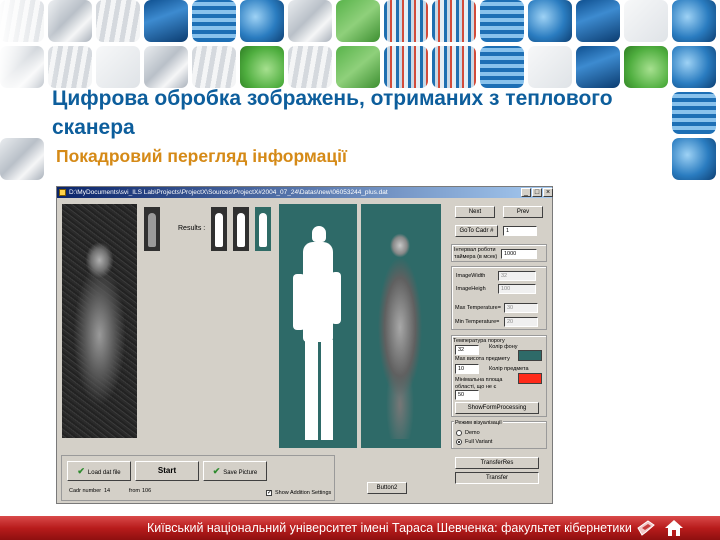 The height and width of the screenshot is (540, 720). I want to click on thermal-frame-image, so click(99, 321).